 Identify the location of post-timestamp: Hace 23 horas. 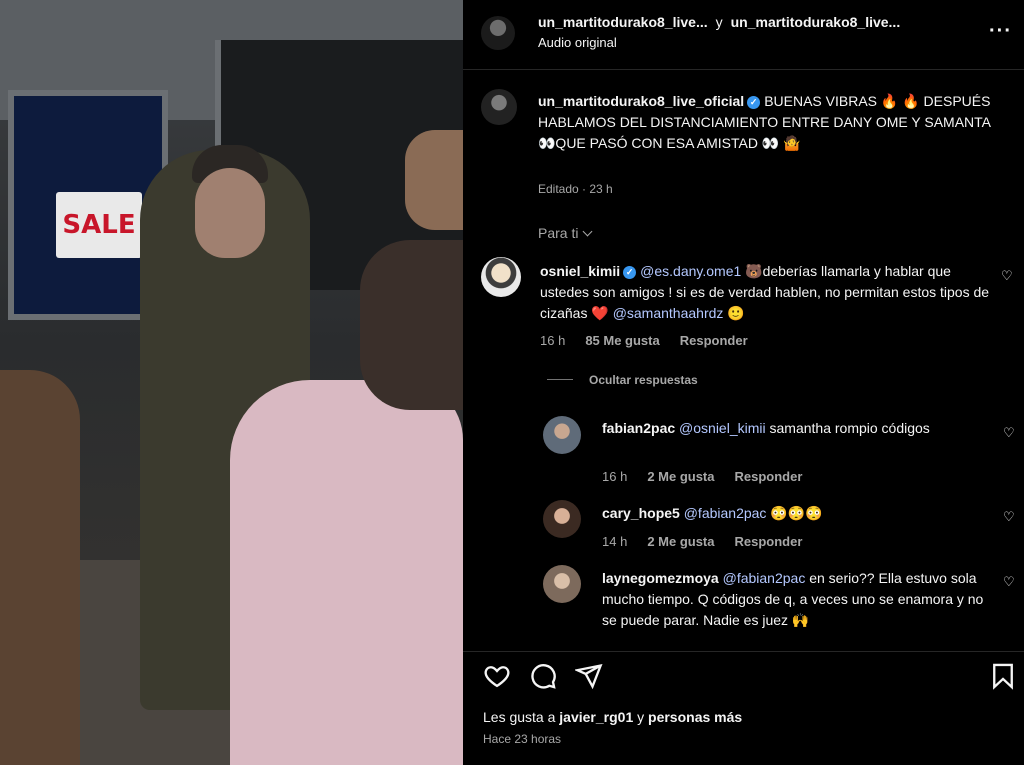
(522, 739).